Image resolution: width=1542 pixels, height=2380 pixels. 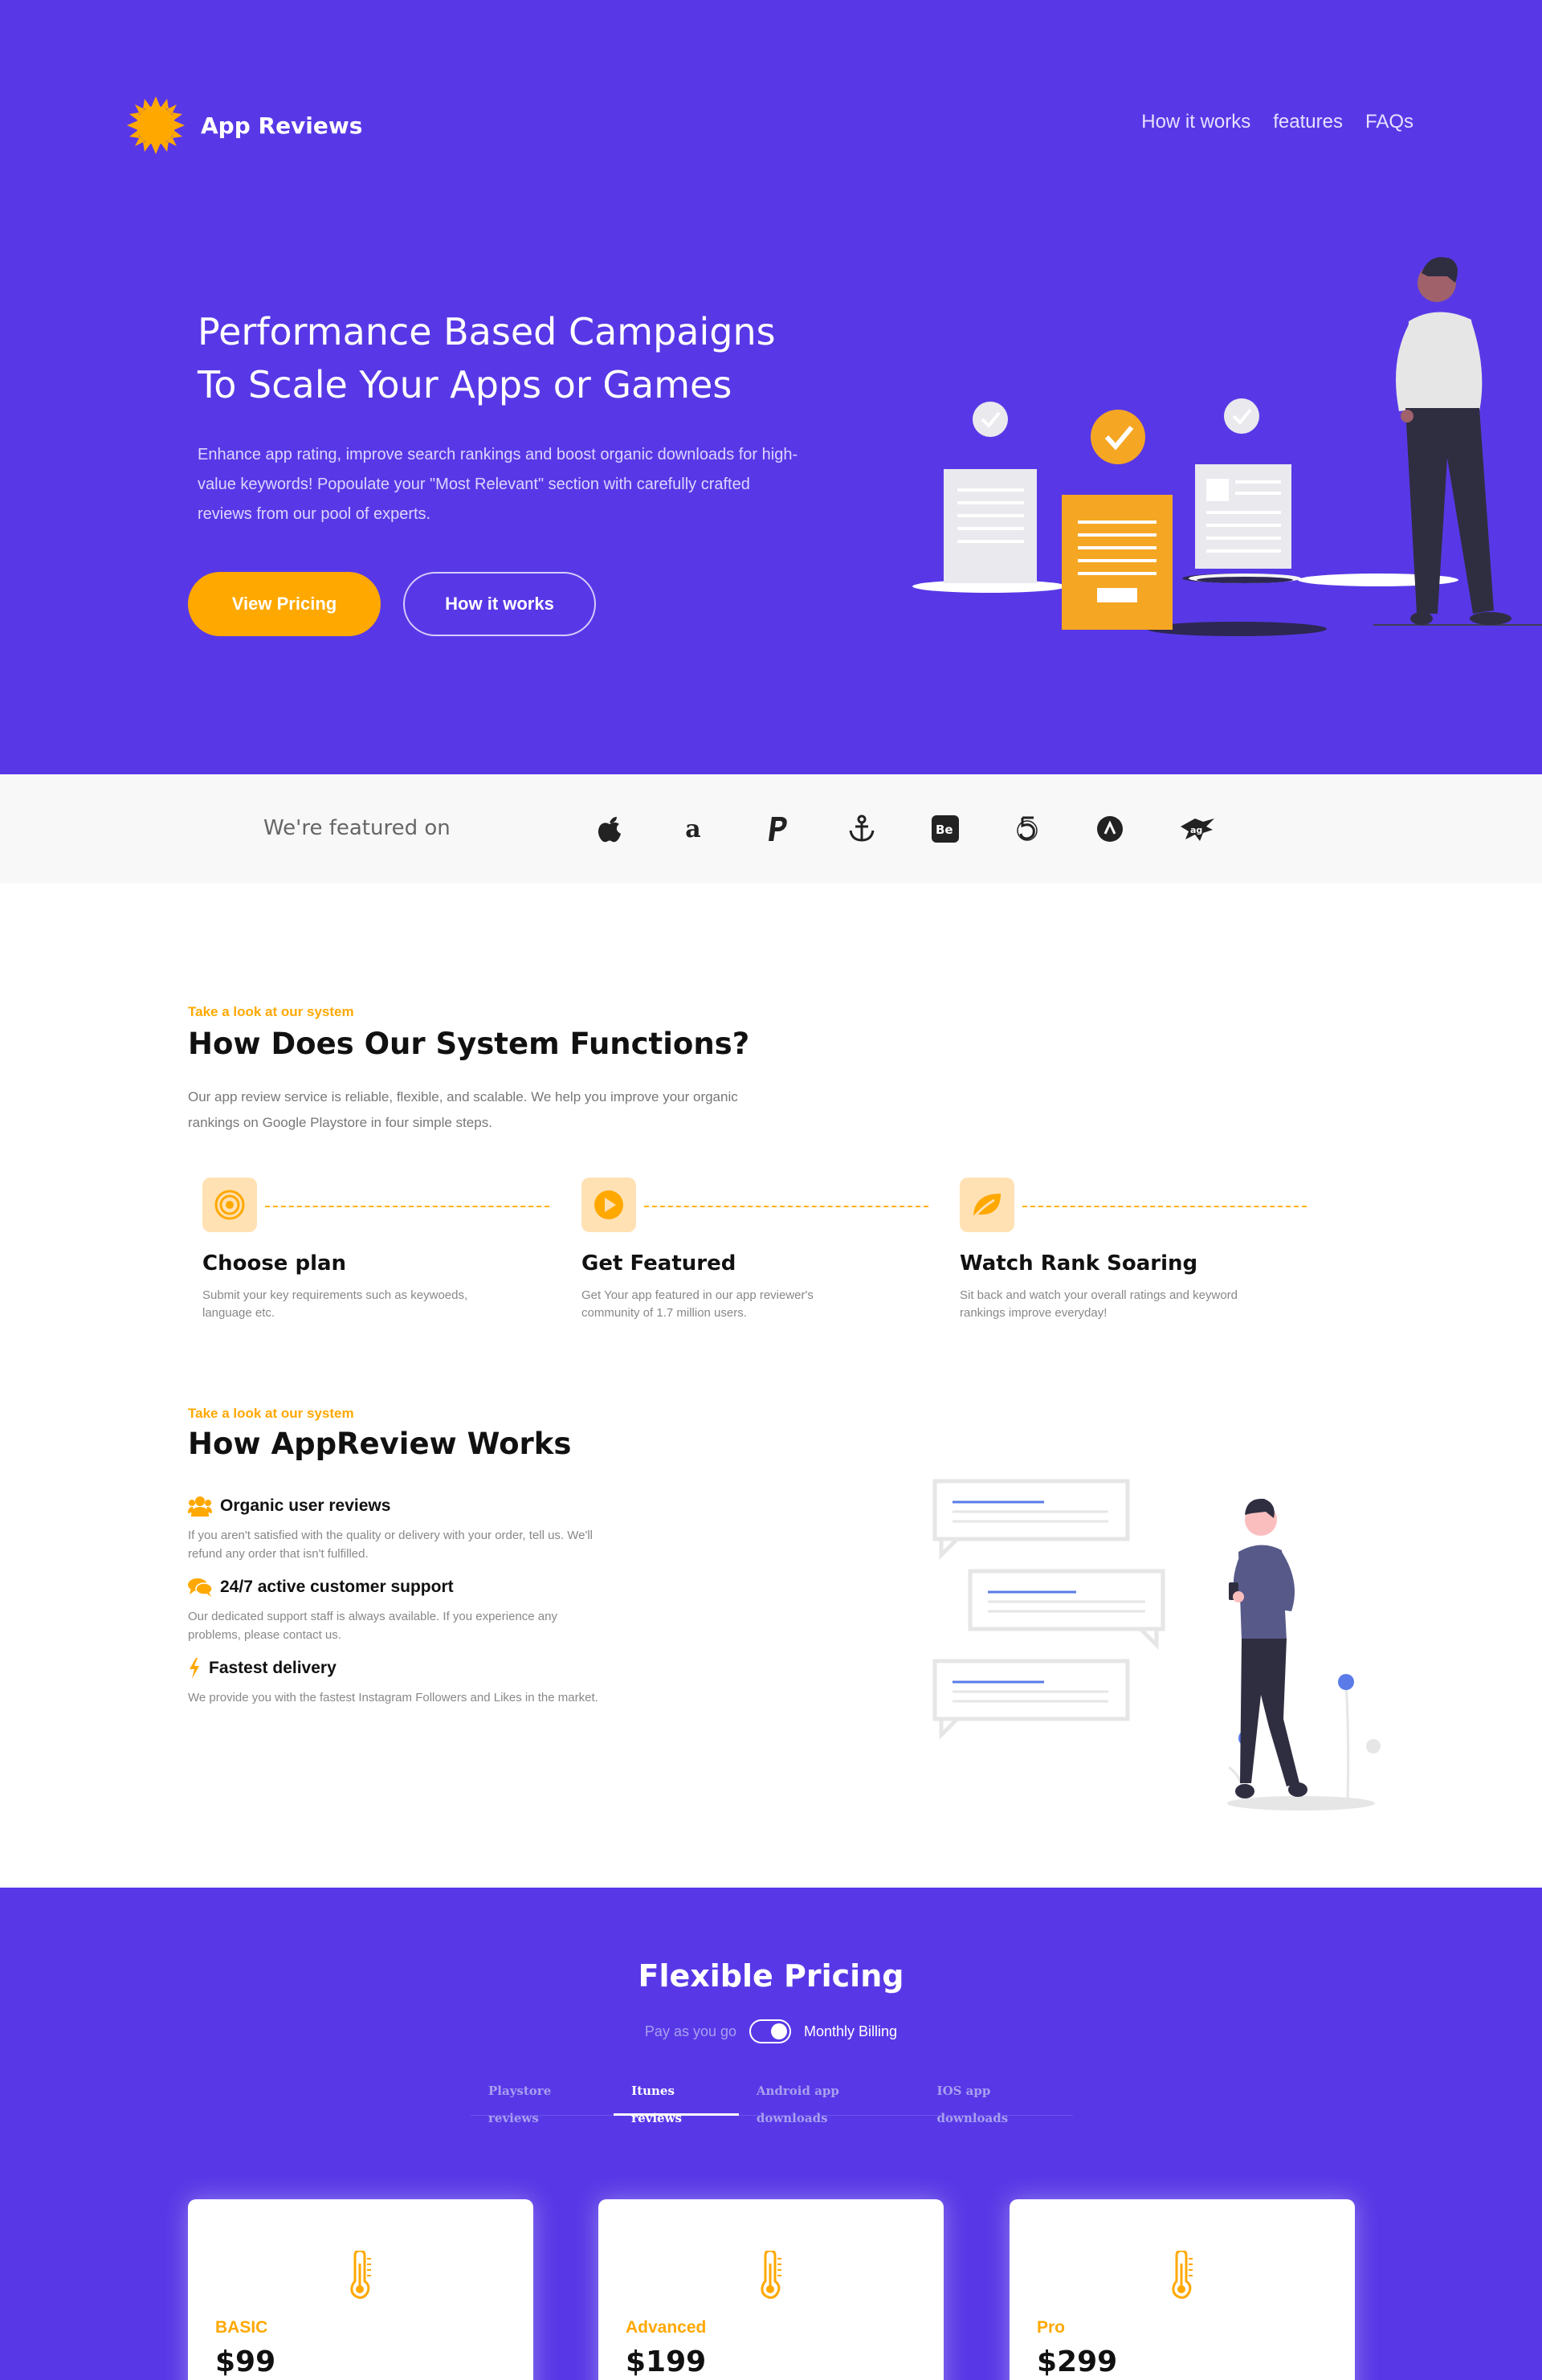 What do you see at coordinates (693, 829) in the screenshot?
I see `amazon-icon: a` at bounding box center [693, 829].